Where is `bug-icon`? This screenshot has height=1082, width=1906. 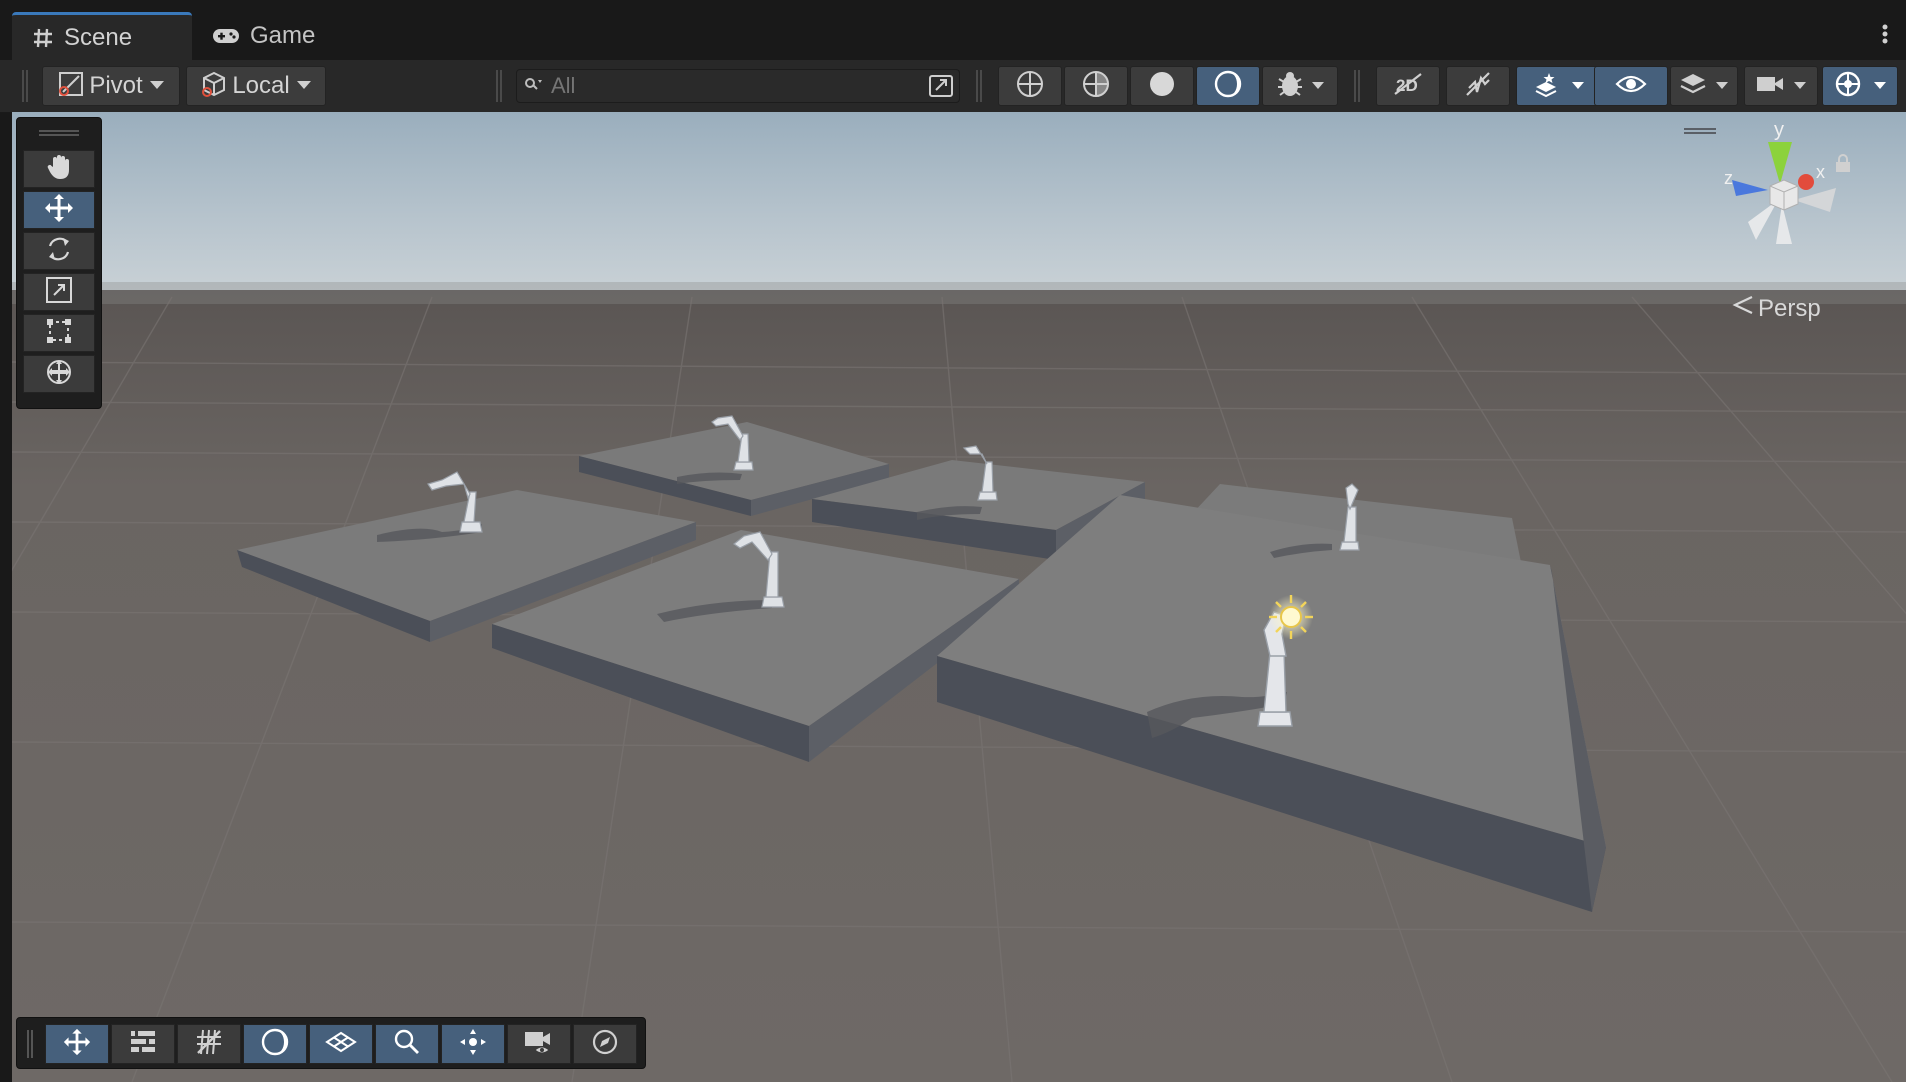
bug-icon is located at coordinates (1290, 86).